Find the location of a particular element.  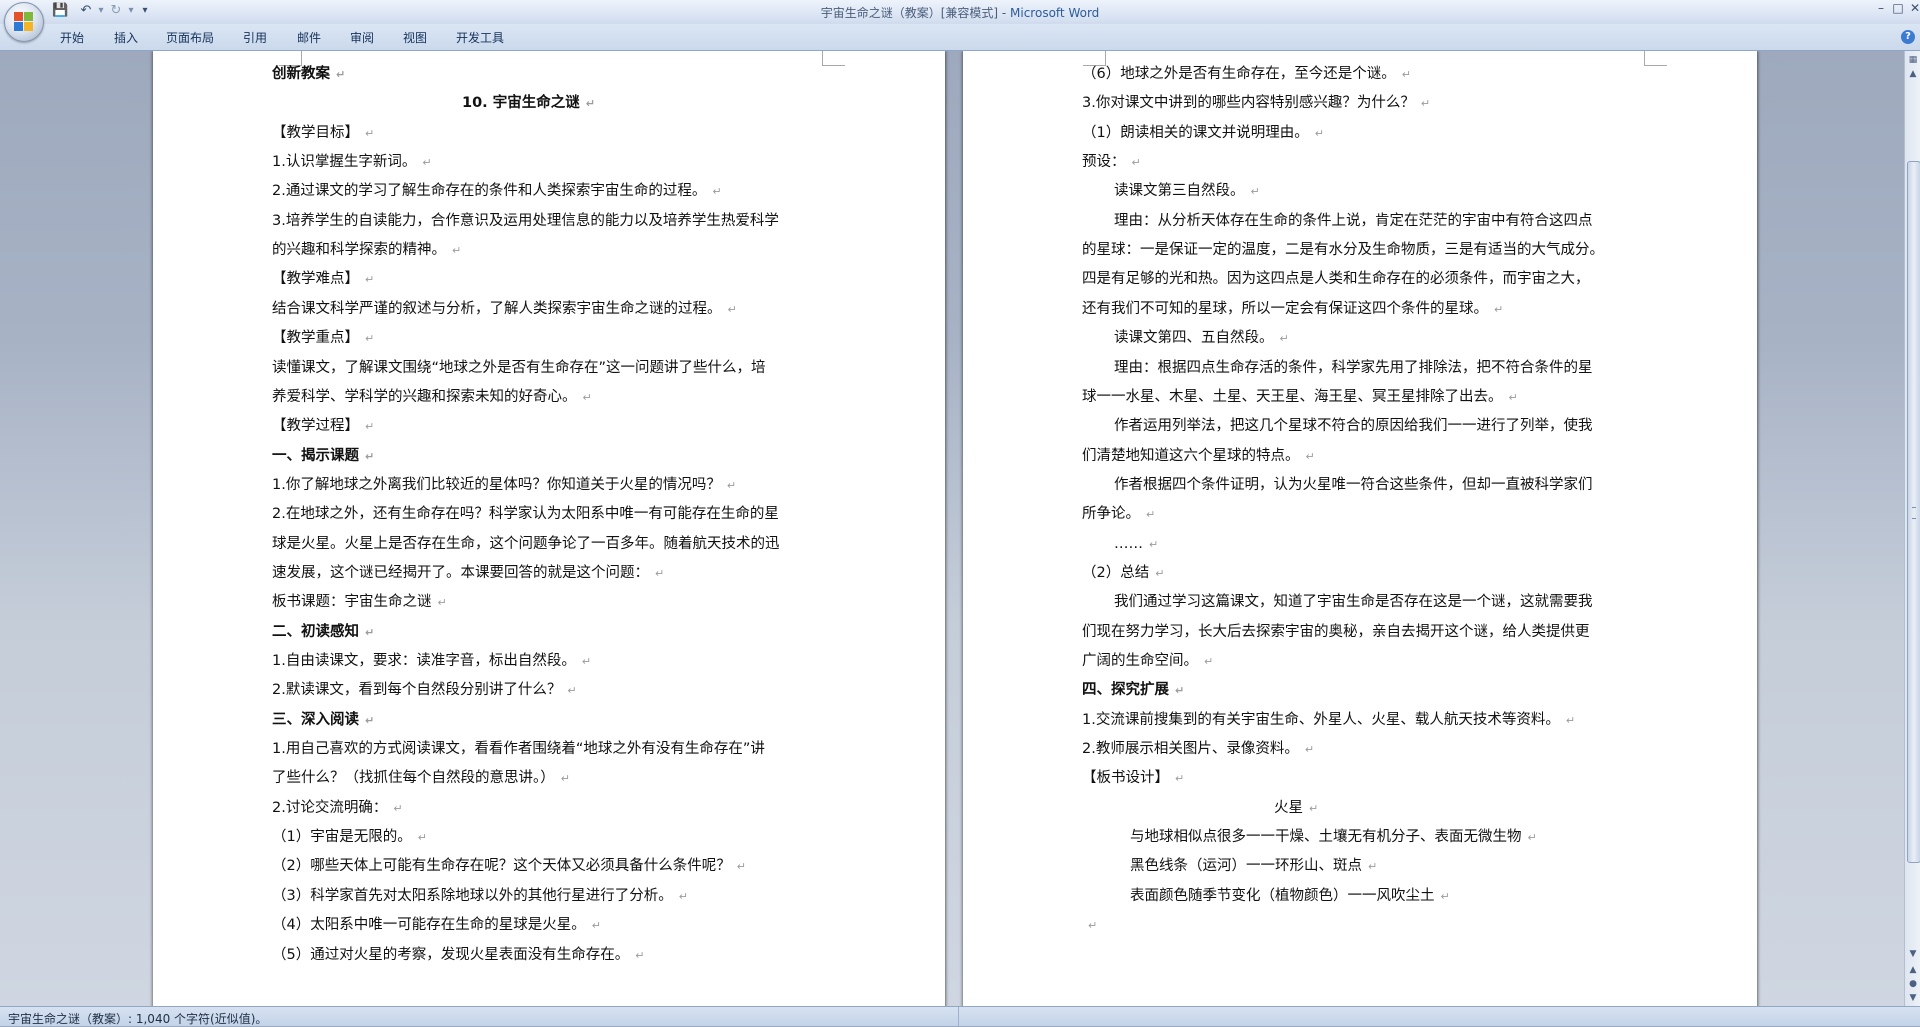

document-line: 四、探究扩展 ↵ is located at coordinates (1133, 690).